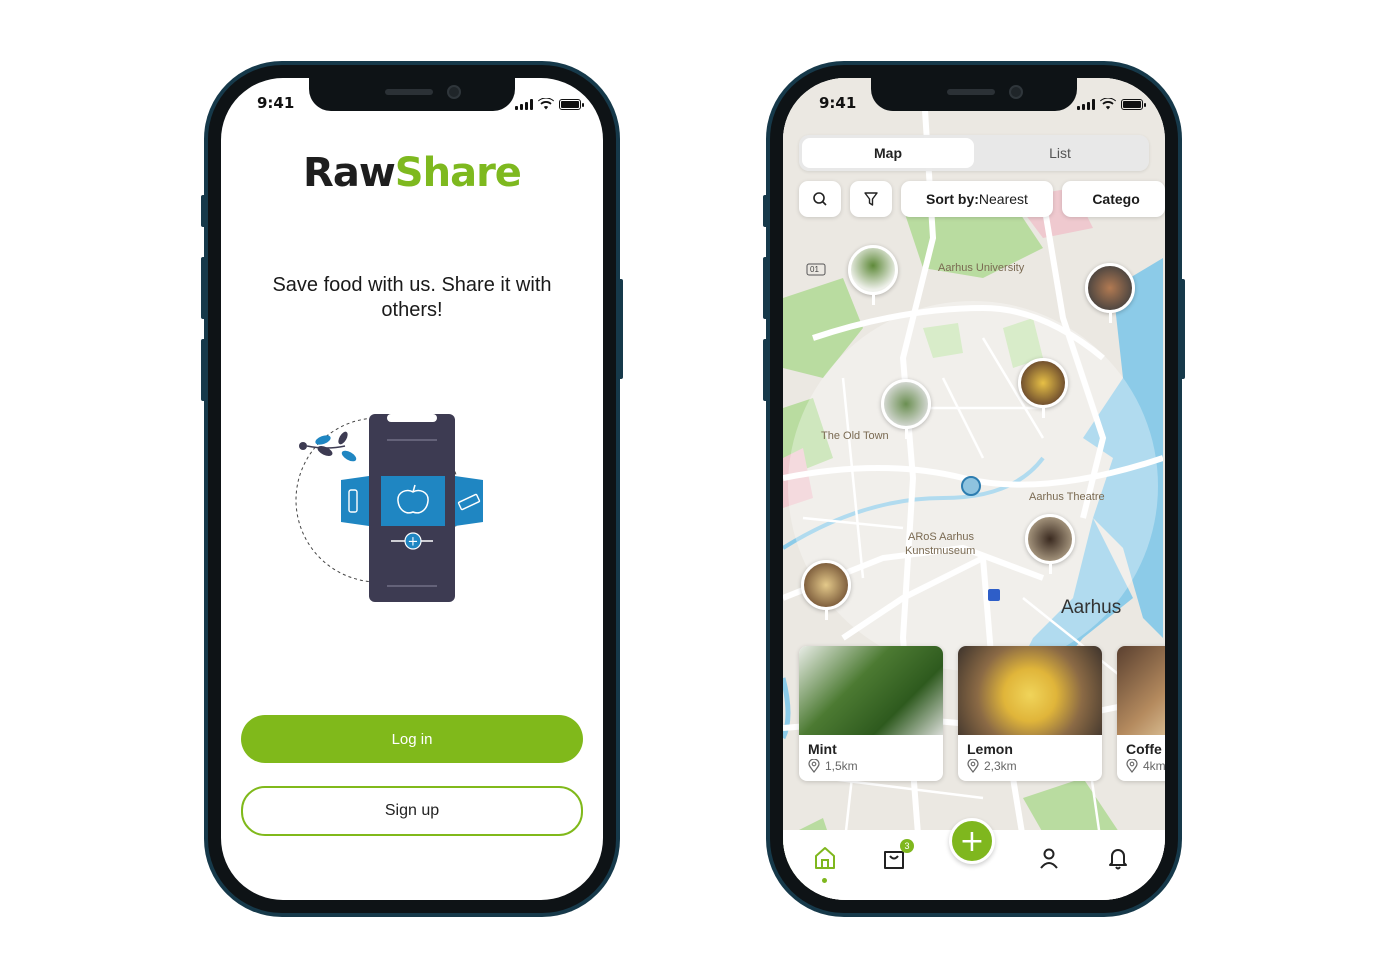 The width and height of the screenshot is (1386, 978). I want to click on map-pin-mint, so click(873, 275).